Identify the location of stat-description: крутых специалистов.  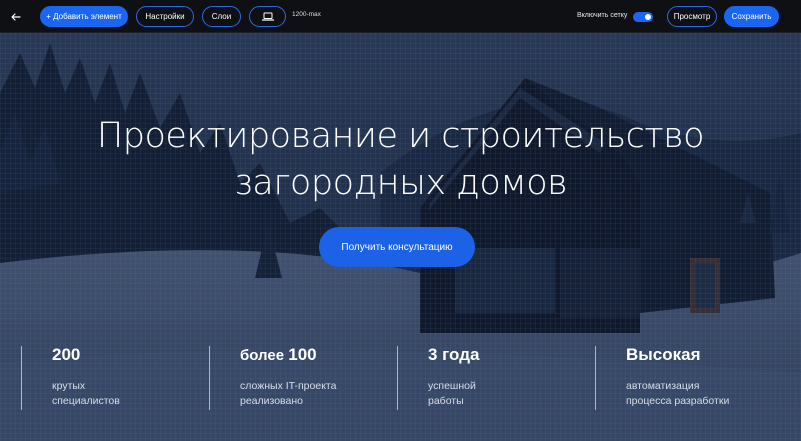
(86, 394).